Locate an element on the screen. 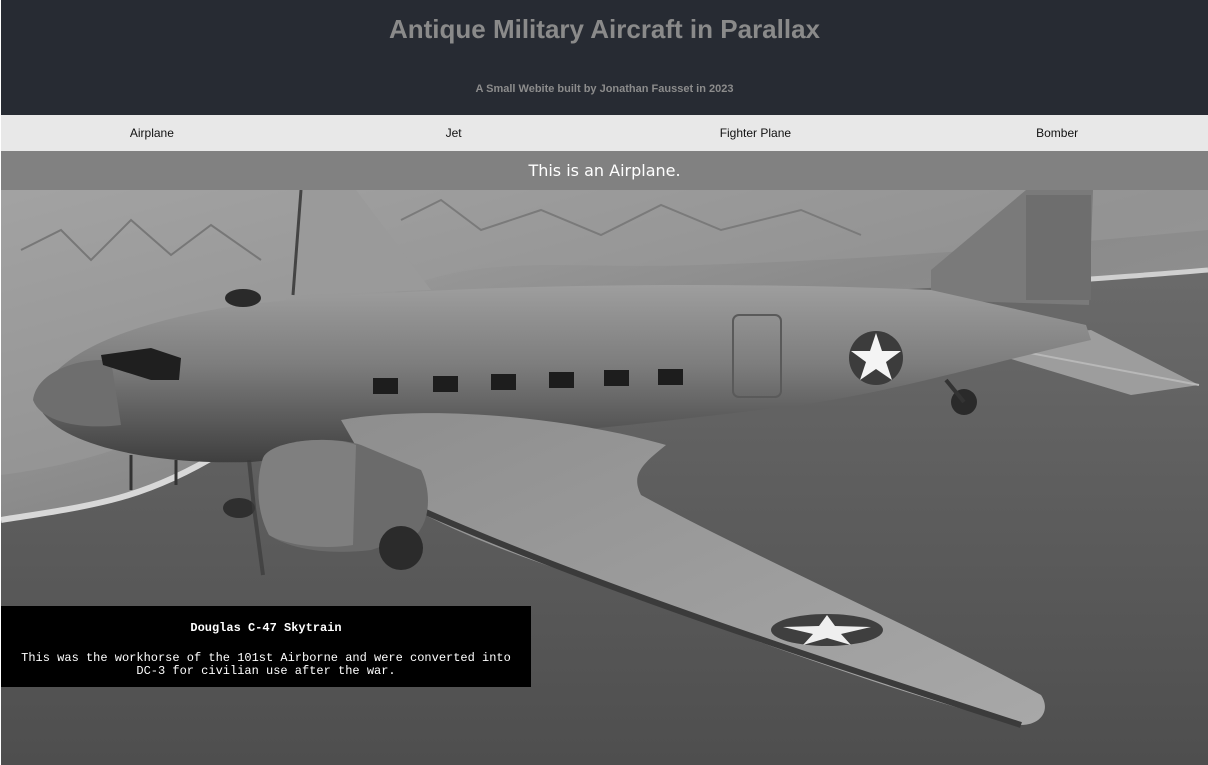 The width and height of the screenshot is (1208, 765). nav-item-fighter-plane: Fighter Plane is located at coordinates (756, 133).